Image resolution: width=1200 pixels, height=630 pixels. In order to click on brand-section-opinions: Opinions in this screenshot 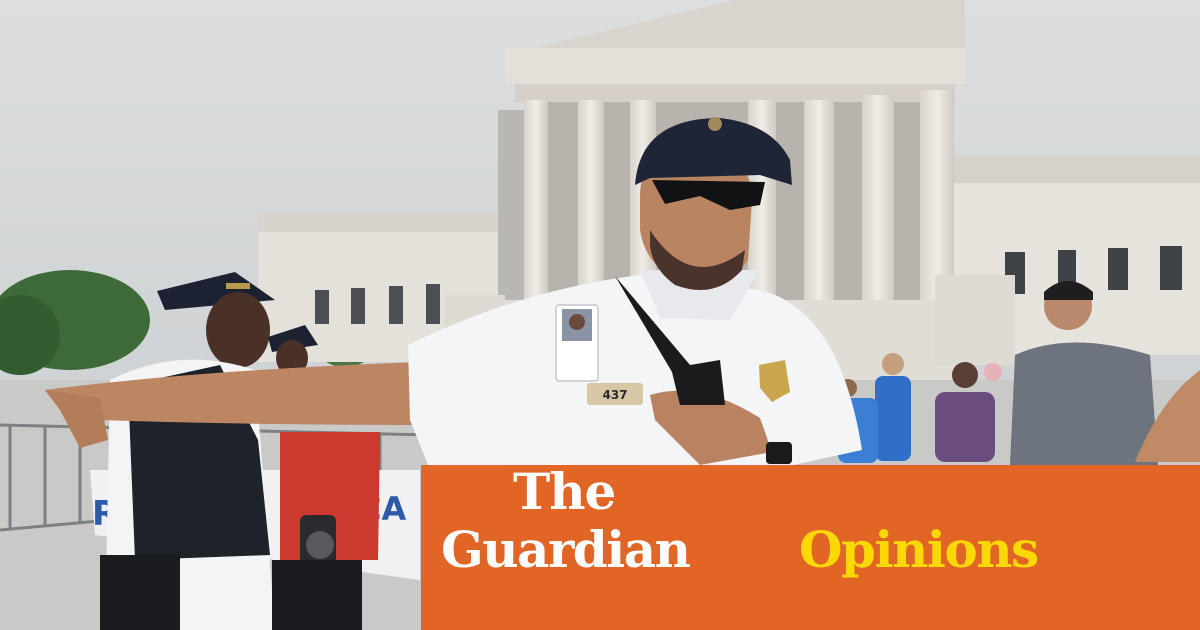, I will do `click(919, 549)`.